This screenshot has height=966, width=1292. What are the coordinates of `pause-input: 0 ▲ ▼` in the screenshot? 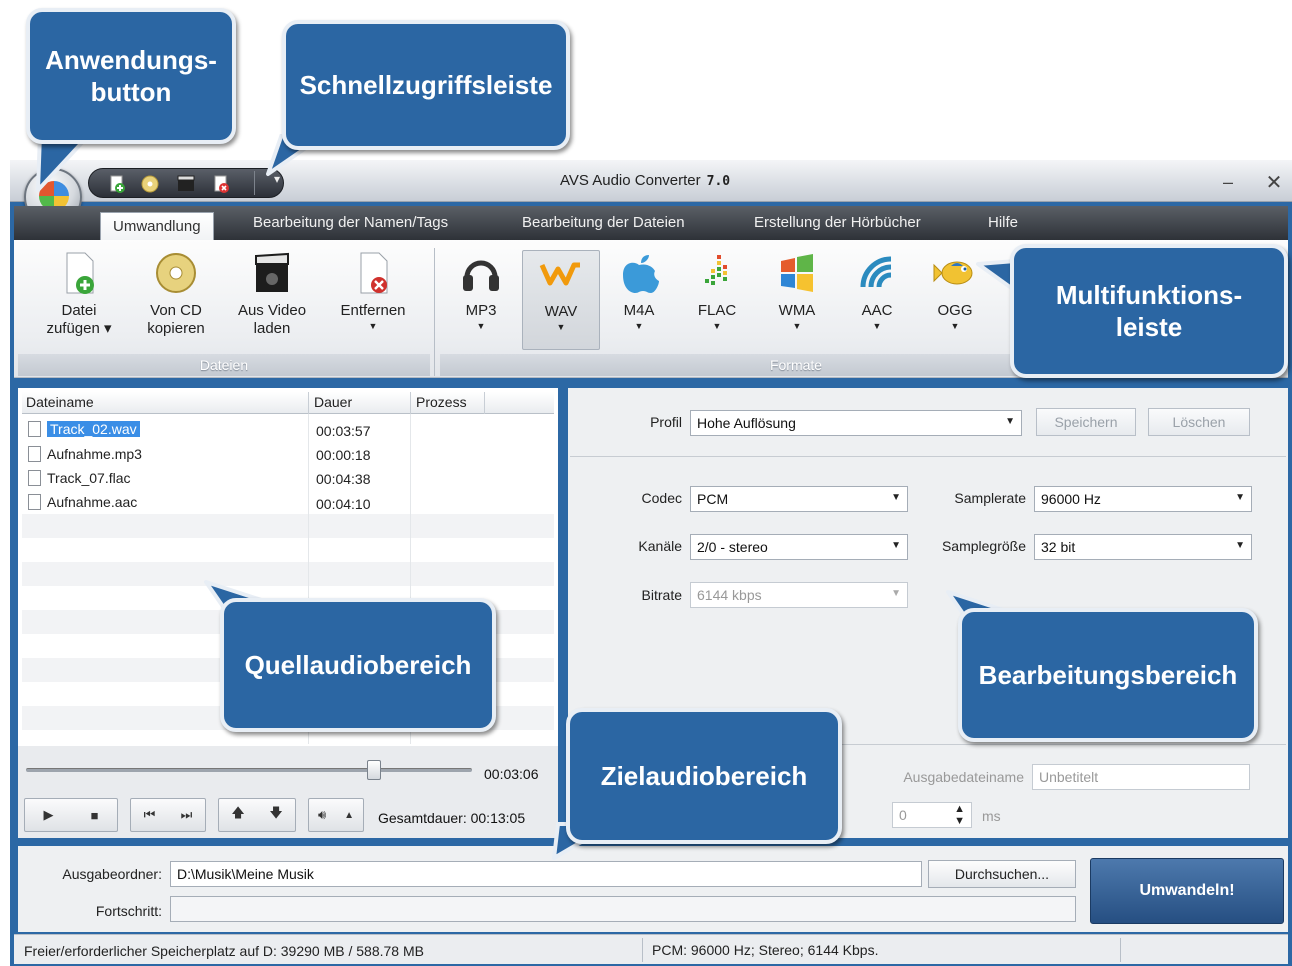 It's located at (932, 815).